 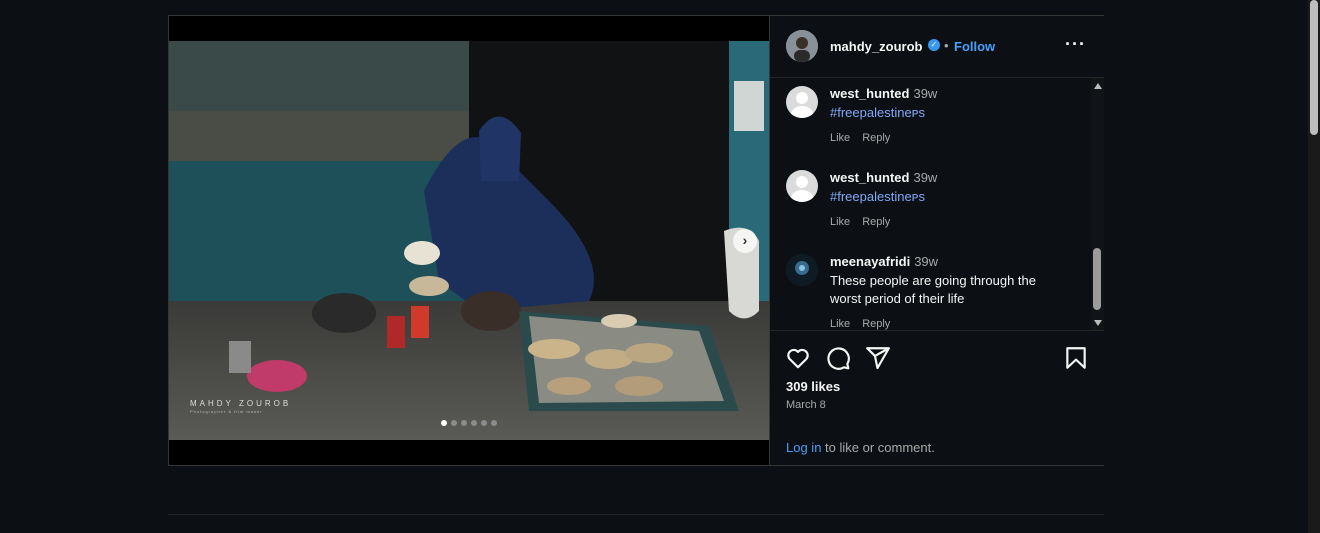 I want to click on comments-scrollbar, so click(x=1097, y=204).